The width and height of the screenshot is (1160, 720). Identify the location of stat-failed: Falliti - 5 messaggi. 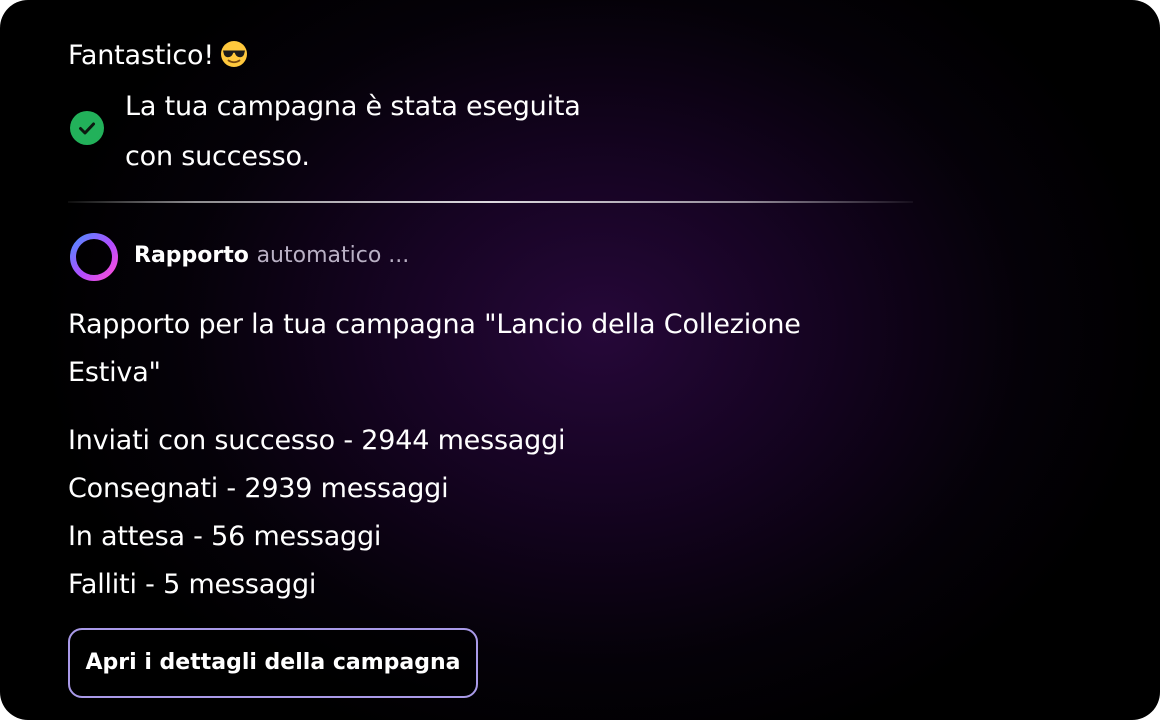
(192, 584).